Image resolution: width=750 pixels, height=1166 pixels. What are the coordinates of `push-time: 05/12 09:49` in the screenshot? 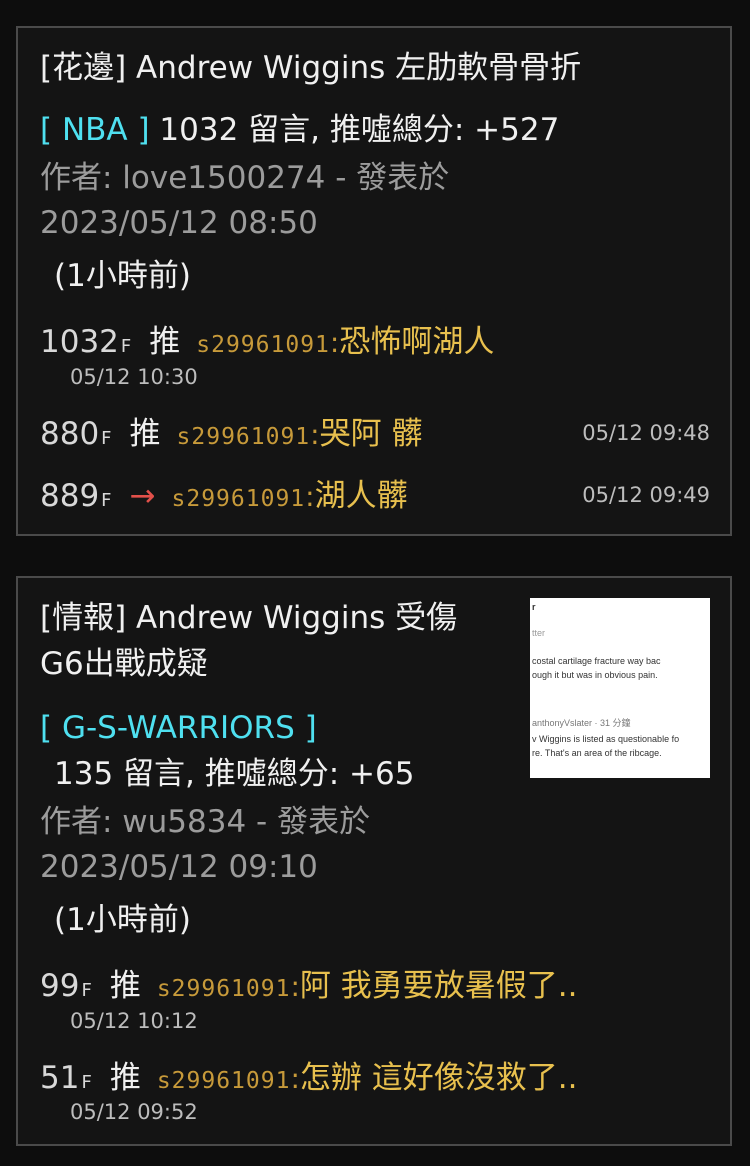 It's located at (646, 495).